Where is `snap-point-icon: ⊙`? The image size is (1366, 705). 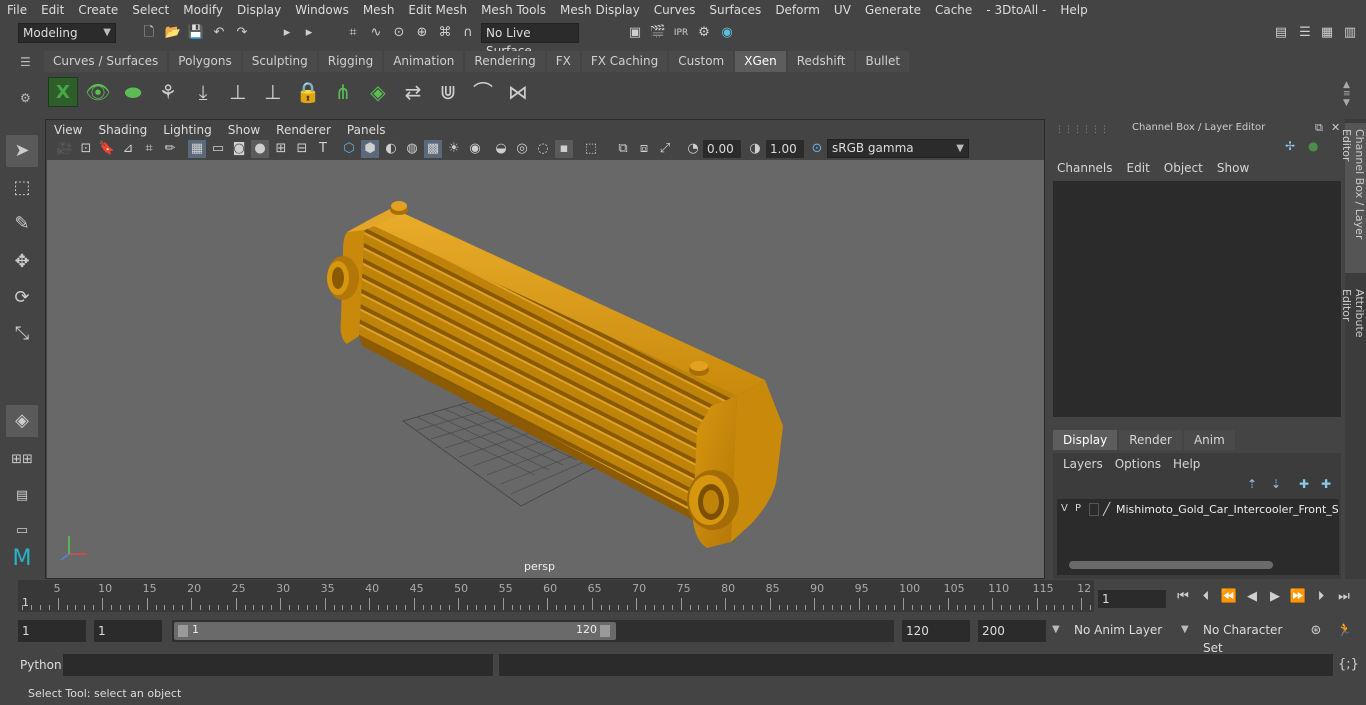 snap-point-icon: ⊙ is located at coordinates (399, 33).